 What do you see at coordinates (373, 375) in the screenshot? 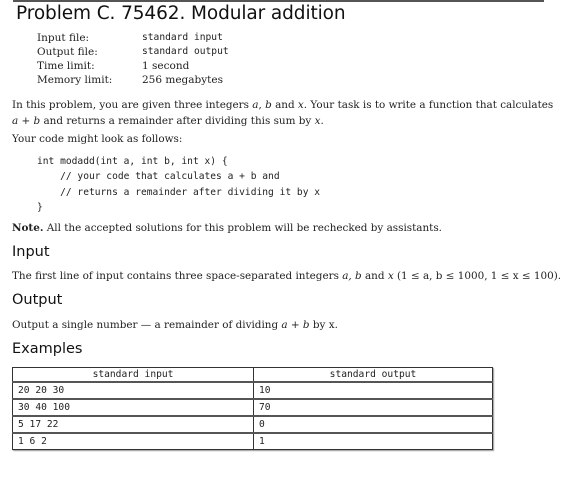
I see `header-standard-output: standard output` at bounding box center [373, 375].